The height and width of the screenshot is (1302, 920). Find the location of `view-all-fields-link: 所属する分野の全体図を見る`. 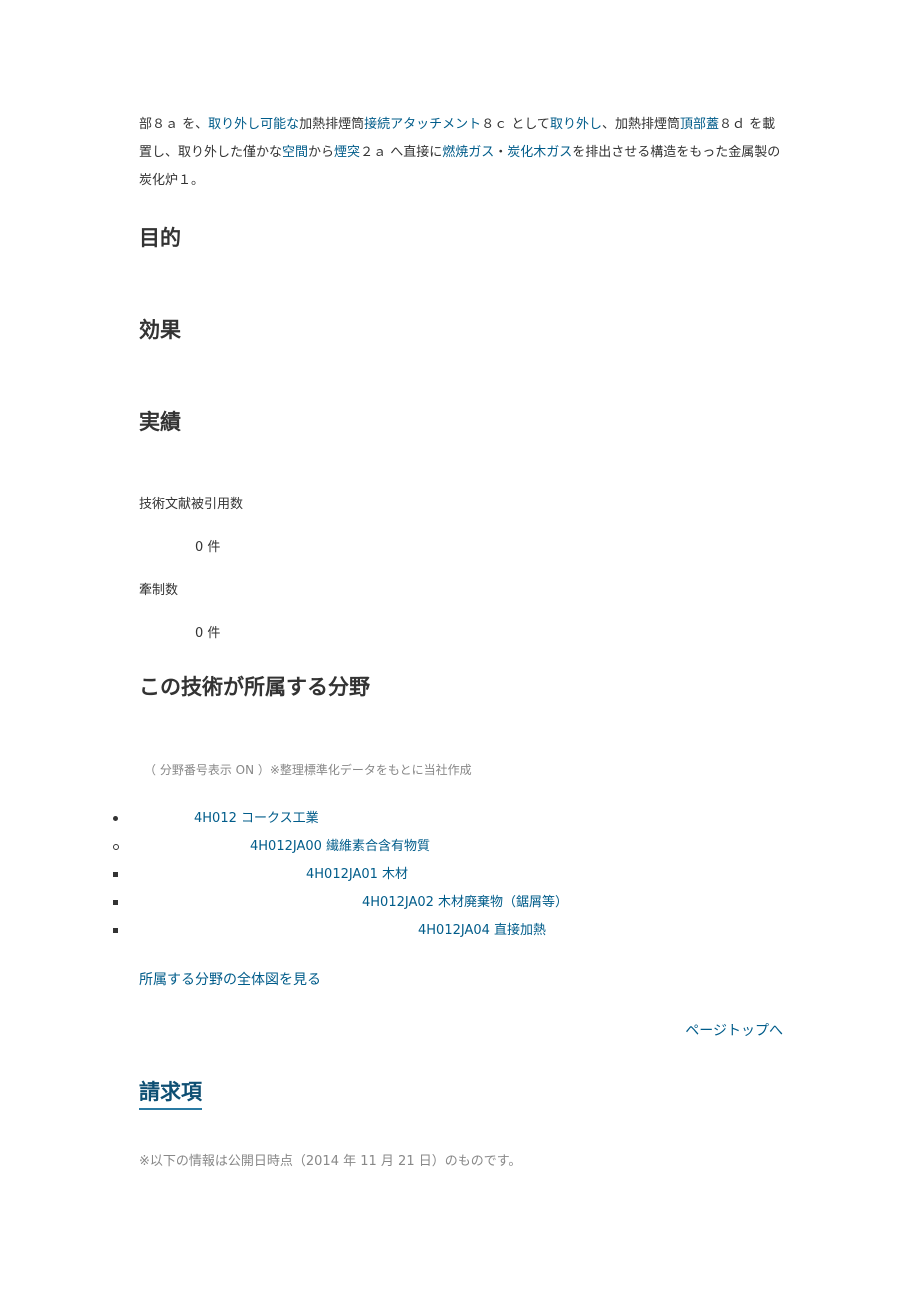

view-all-fields-link: 所属する分野の全体図を見る is located at coordinates (230, 980).